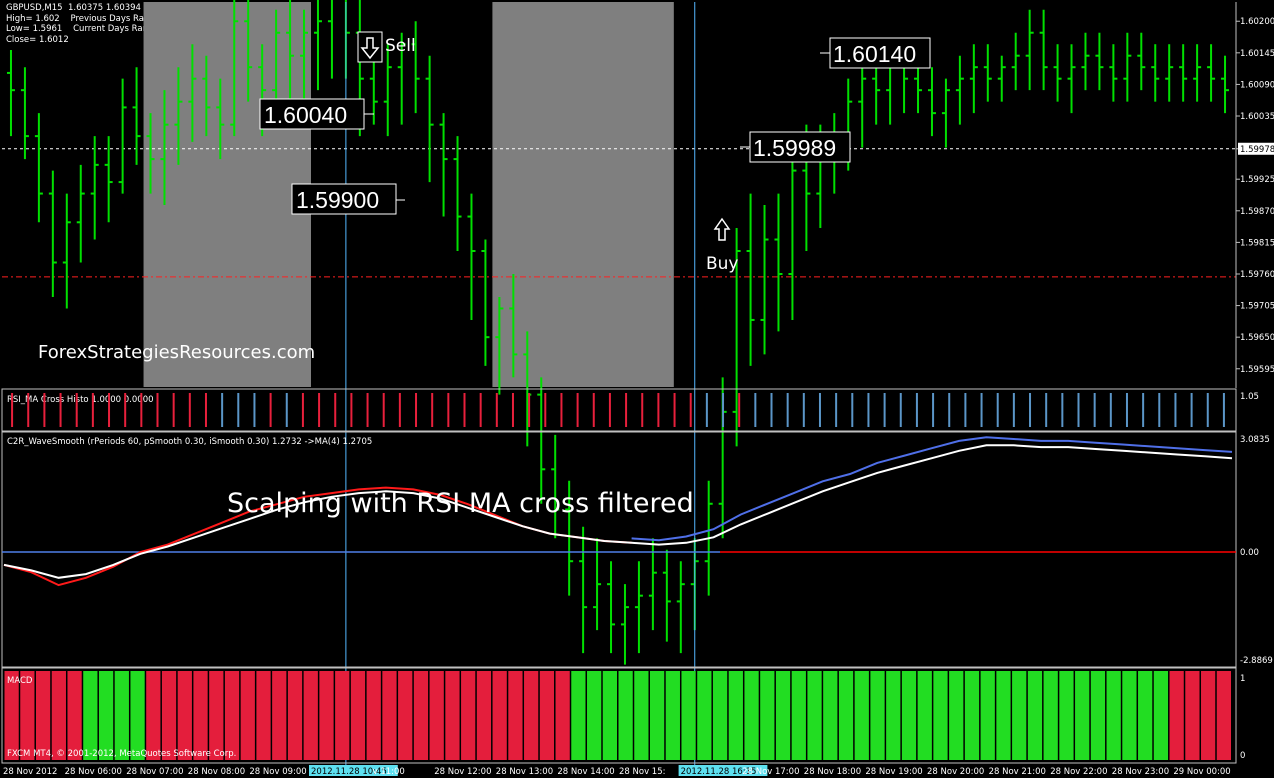  I want to click on time-tick-label: 28 Nov 22:00, so click(1078, 772).